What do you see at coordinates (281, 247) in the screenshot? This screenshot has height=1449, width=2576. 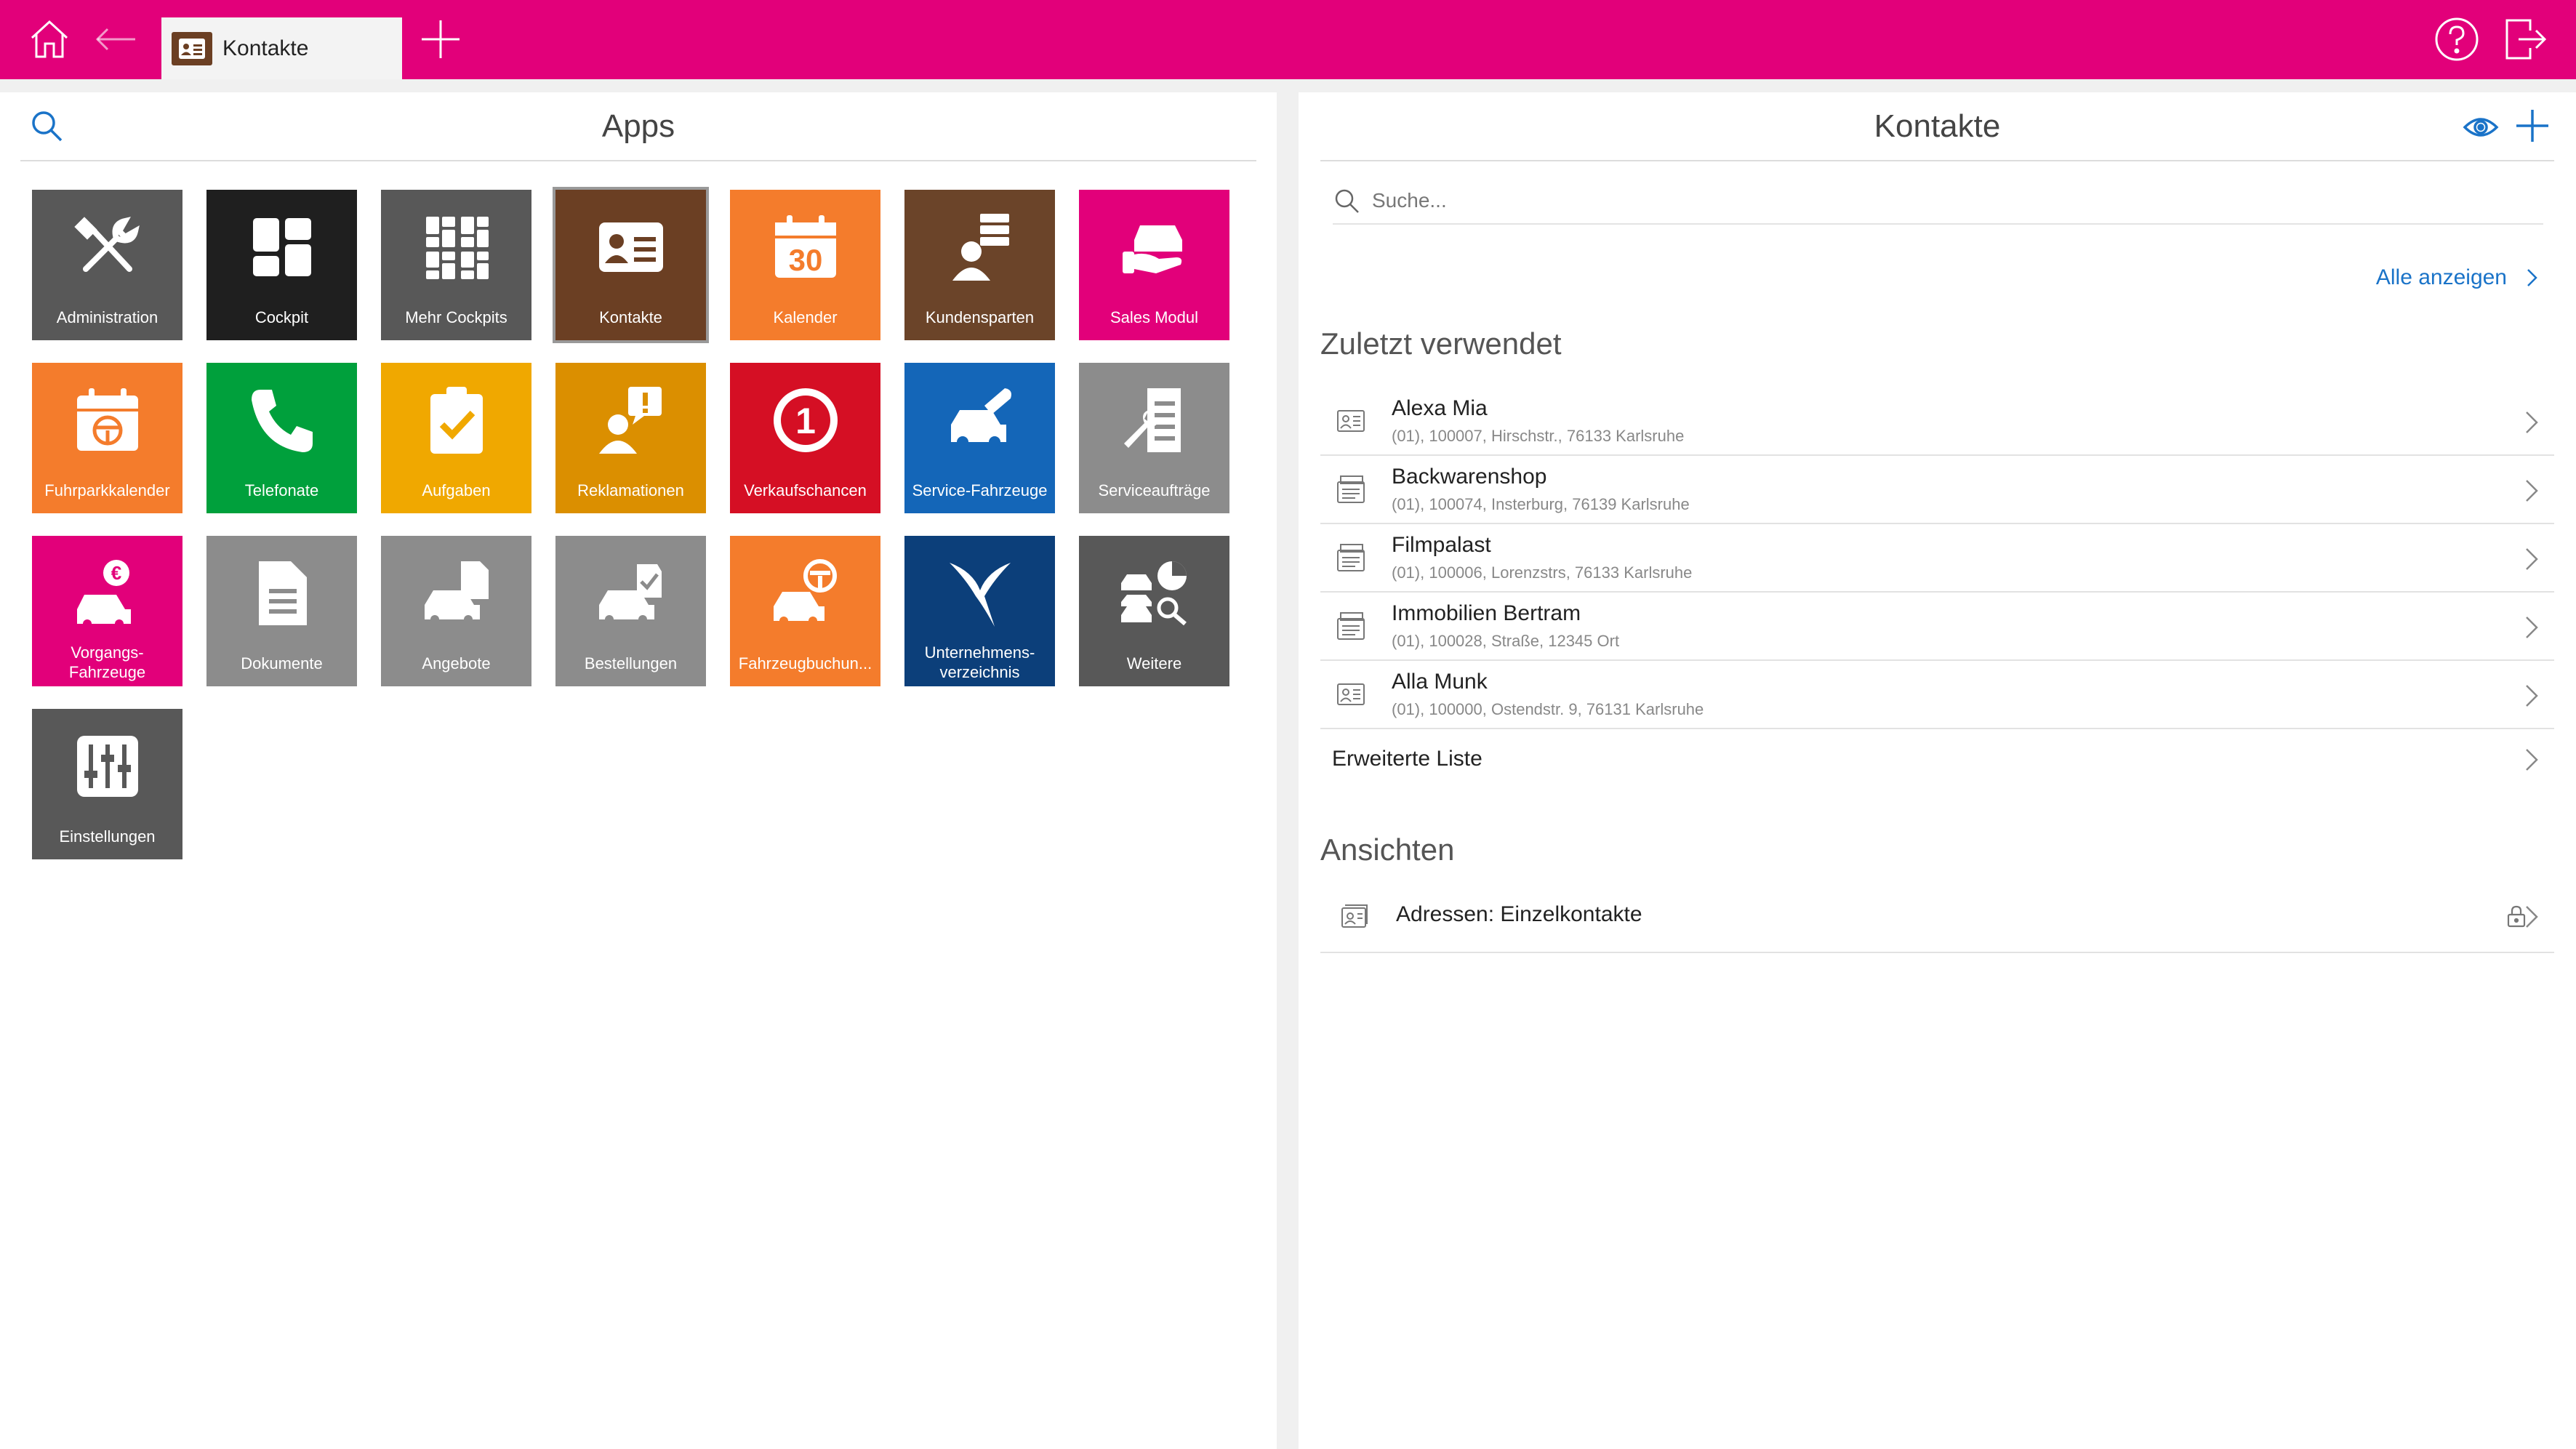 I see `cockpit-icon` at bounding box center [281, 247].